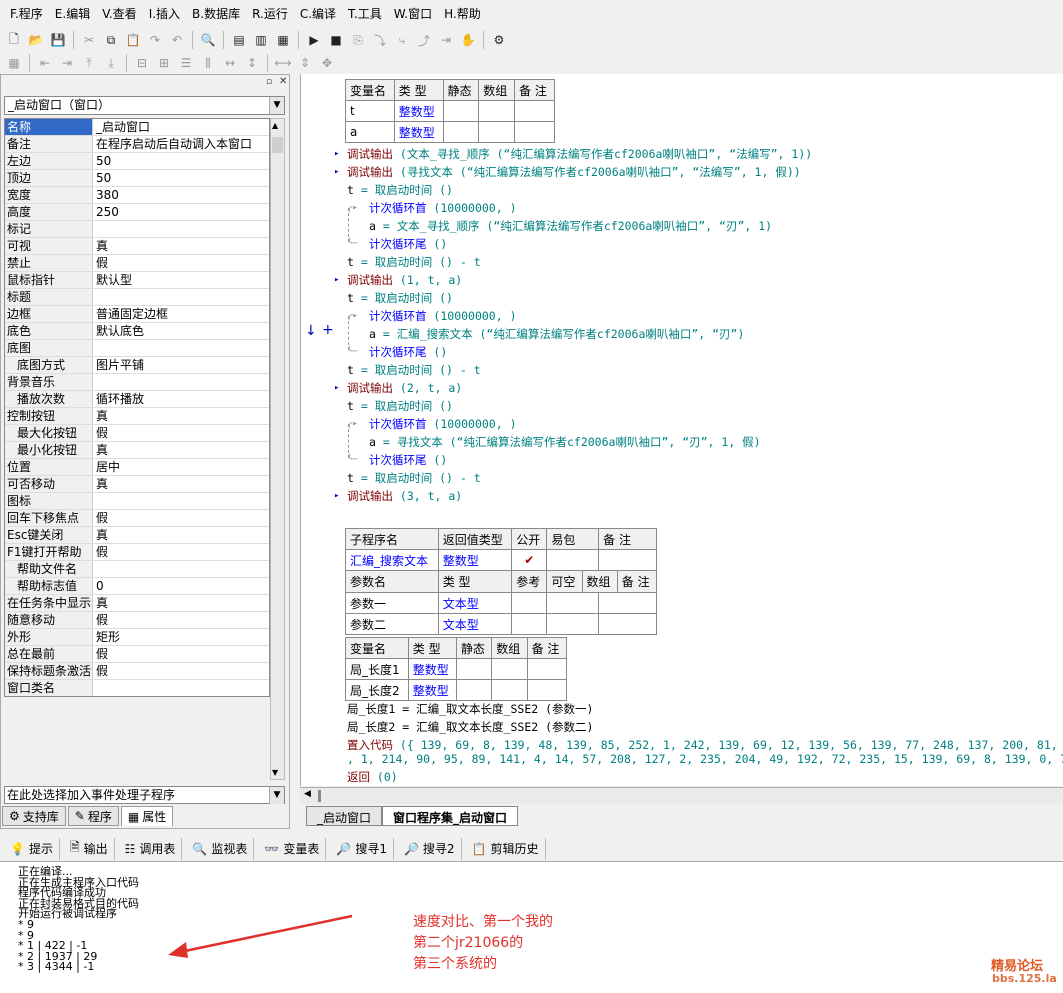 Image resolution: width=1063 pixels, height=993 pixels. I want to click on tab-clip-history: 📋 剪辑历史, so click(506, 848).